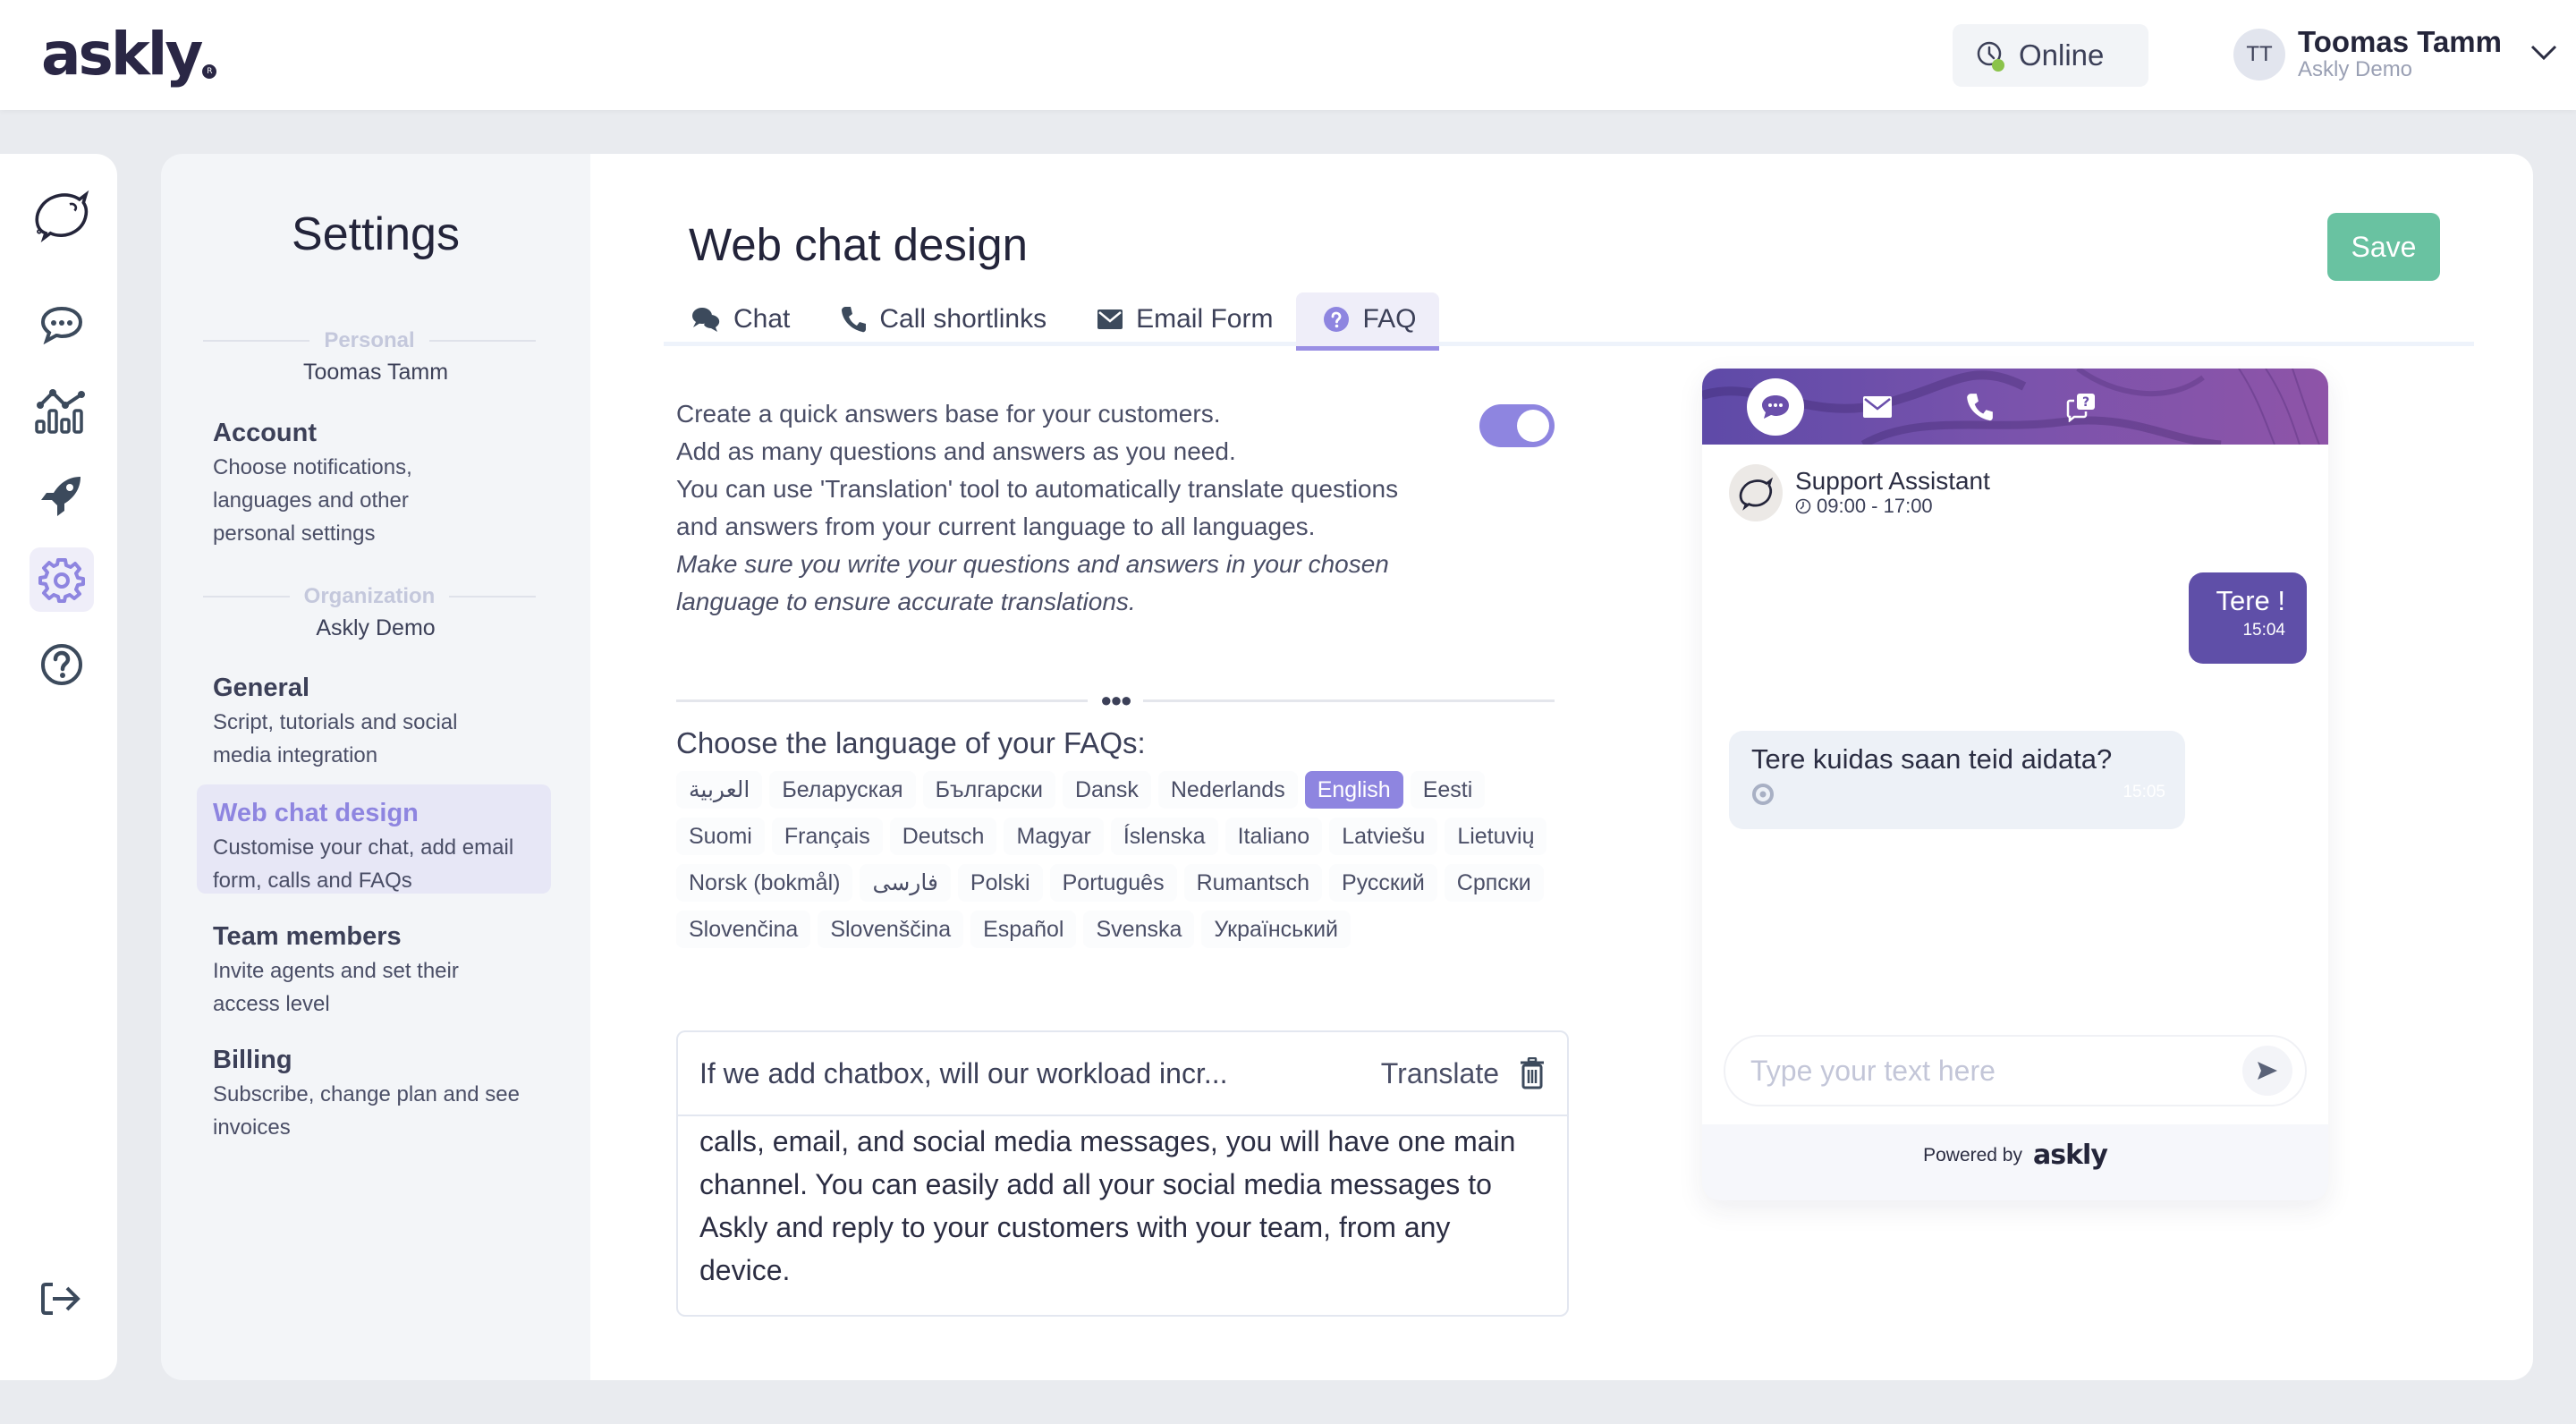 The width and height of the screenshot is (2576, 1424). I want to click on question-circle-icon, so click(1337, 319).